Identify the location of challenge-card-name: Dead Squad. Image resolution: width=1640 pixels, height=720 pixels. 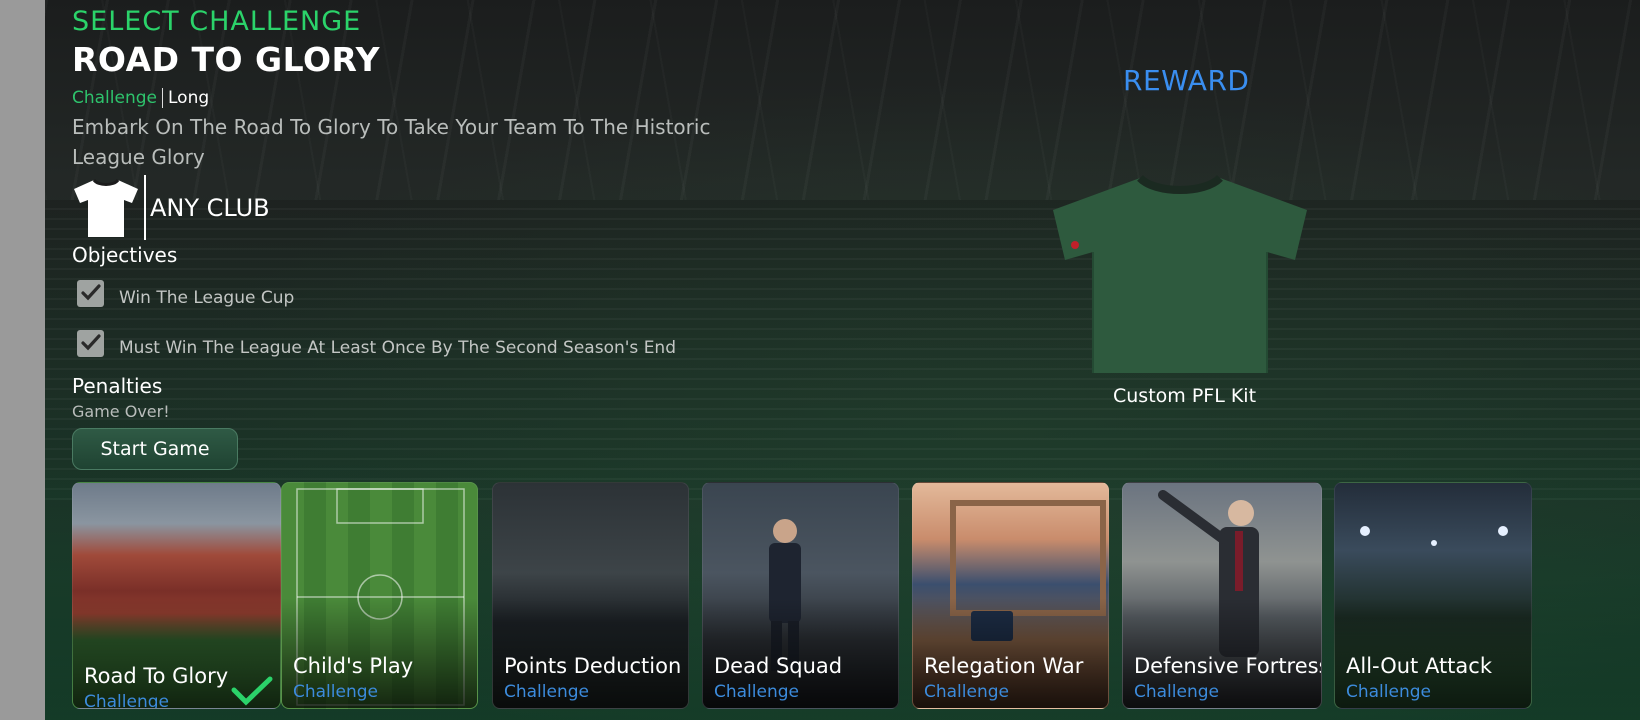
(778, 666).